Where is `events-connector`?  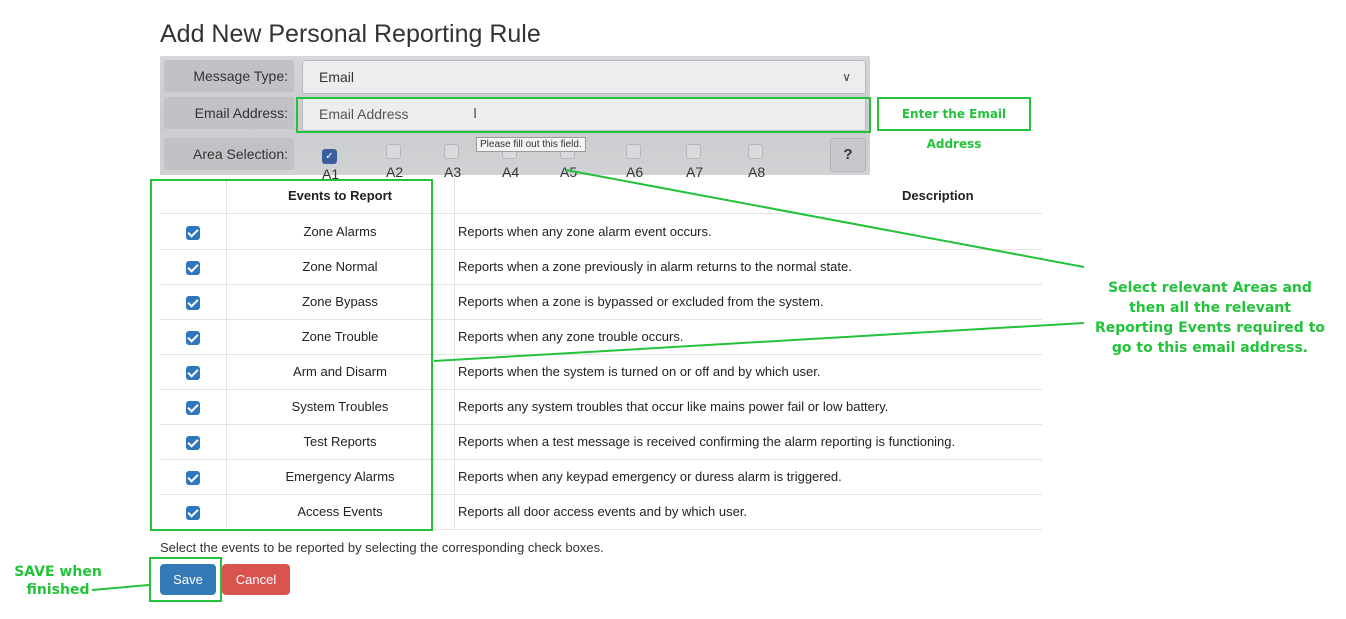 events-connector is located at coordinates (759, 342).